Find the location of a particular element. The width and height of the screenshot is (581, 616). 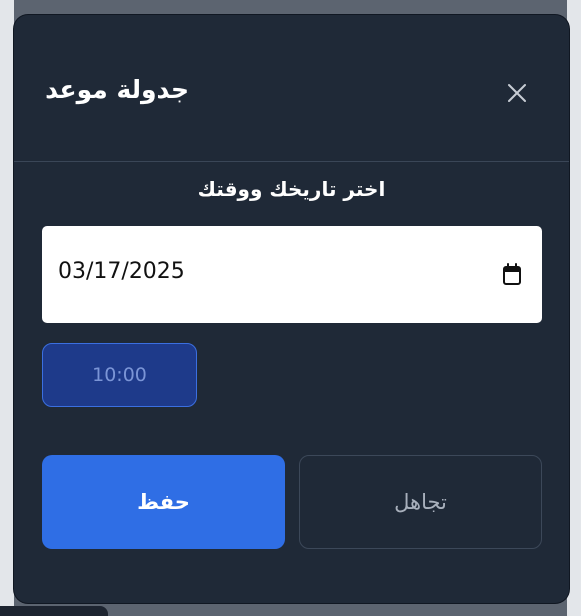

backdrop-right is located at coordinates (574, 308).